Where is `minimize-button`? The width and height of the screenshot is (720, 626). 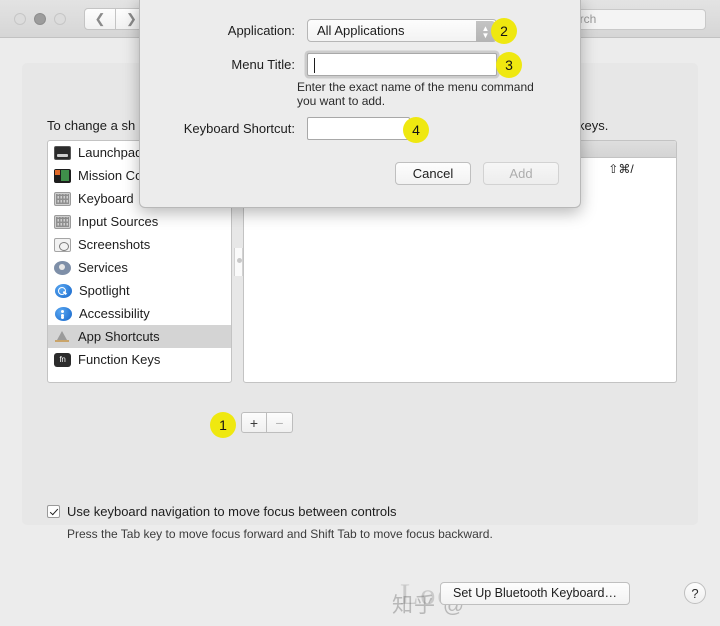
minimize-button is located at coordinates (40, 19).